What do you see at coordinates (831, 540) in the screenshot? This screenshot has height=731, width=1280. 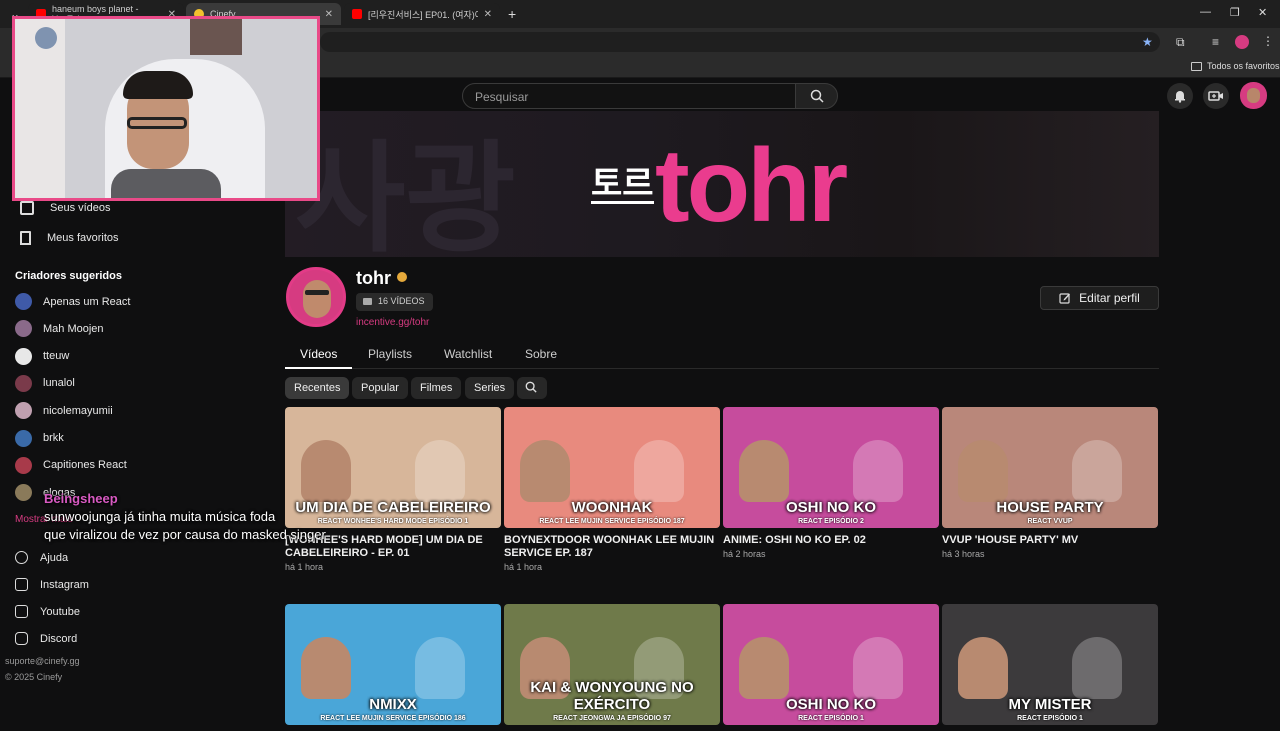 I see `video-title: ANIME: OSHI NO KO EP. 02` at bounding box center [831, 540].